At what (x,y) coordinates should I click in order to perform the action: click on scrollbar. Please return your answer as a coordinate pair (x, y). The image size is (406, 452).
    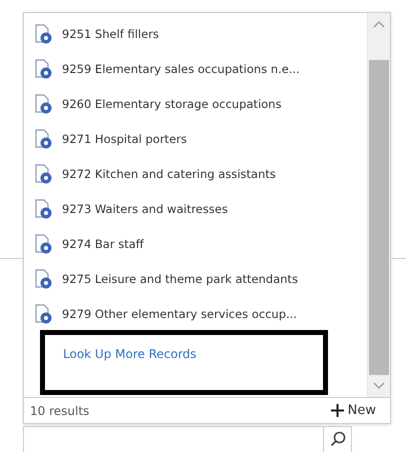
    Looking at the image, I should click on (378, 205).